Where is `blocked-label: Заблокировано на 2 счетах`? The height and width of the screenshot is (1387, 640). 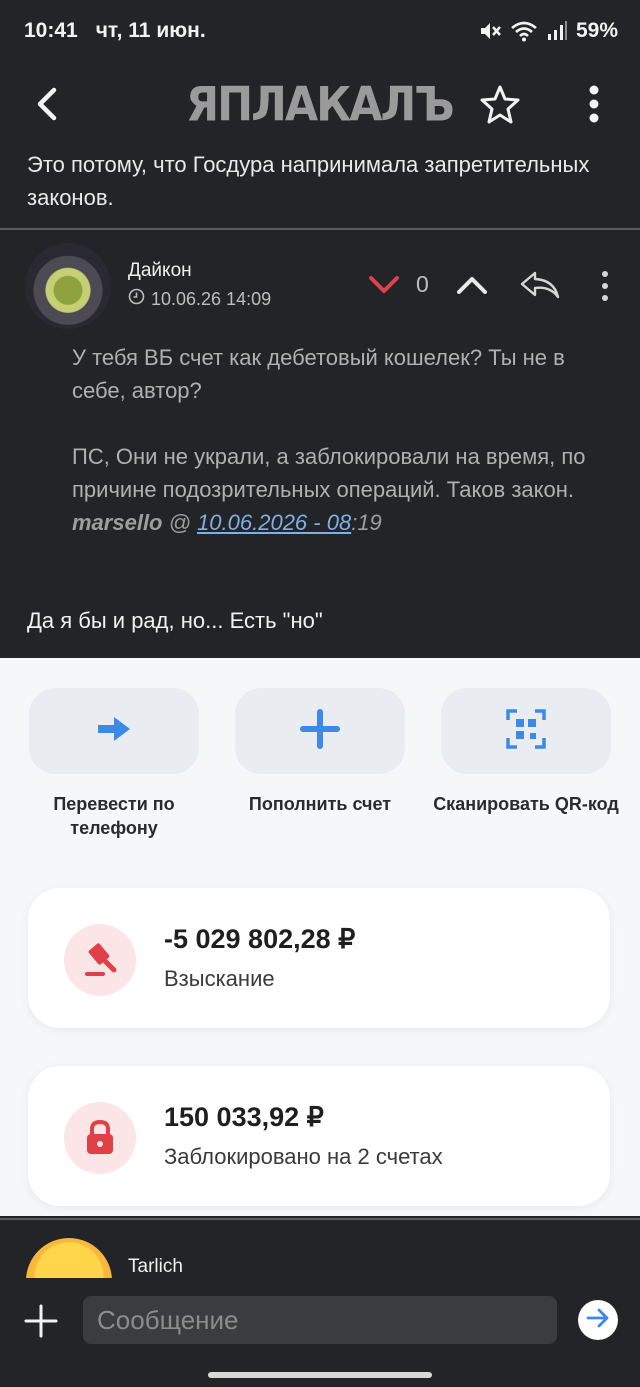 blocked-label: Заблокировано на 2 счетах is located at coordinates (303, 1156).